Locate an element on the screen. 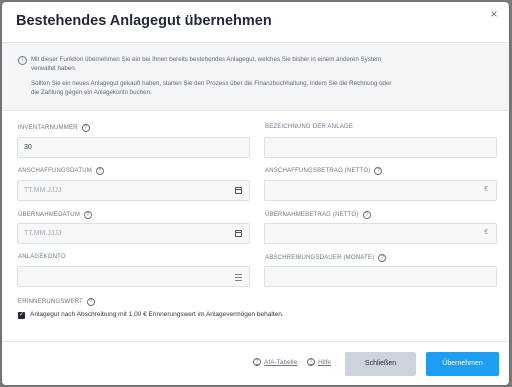  inventarnummer-value: 30 is located at coordinates (28, 147).